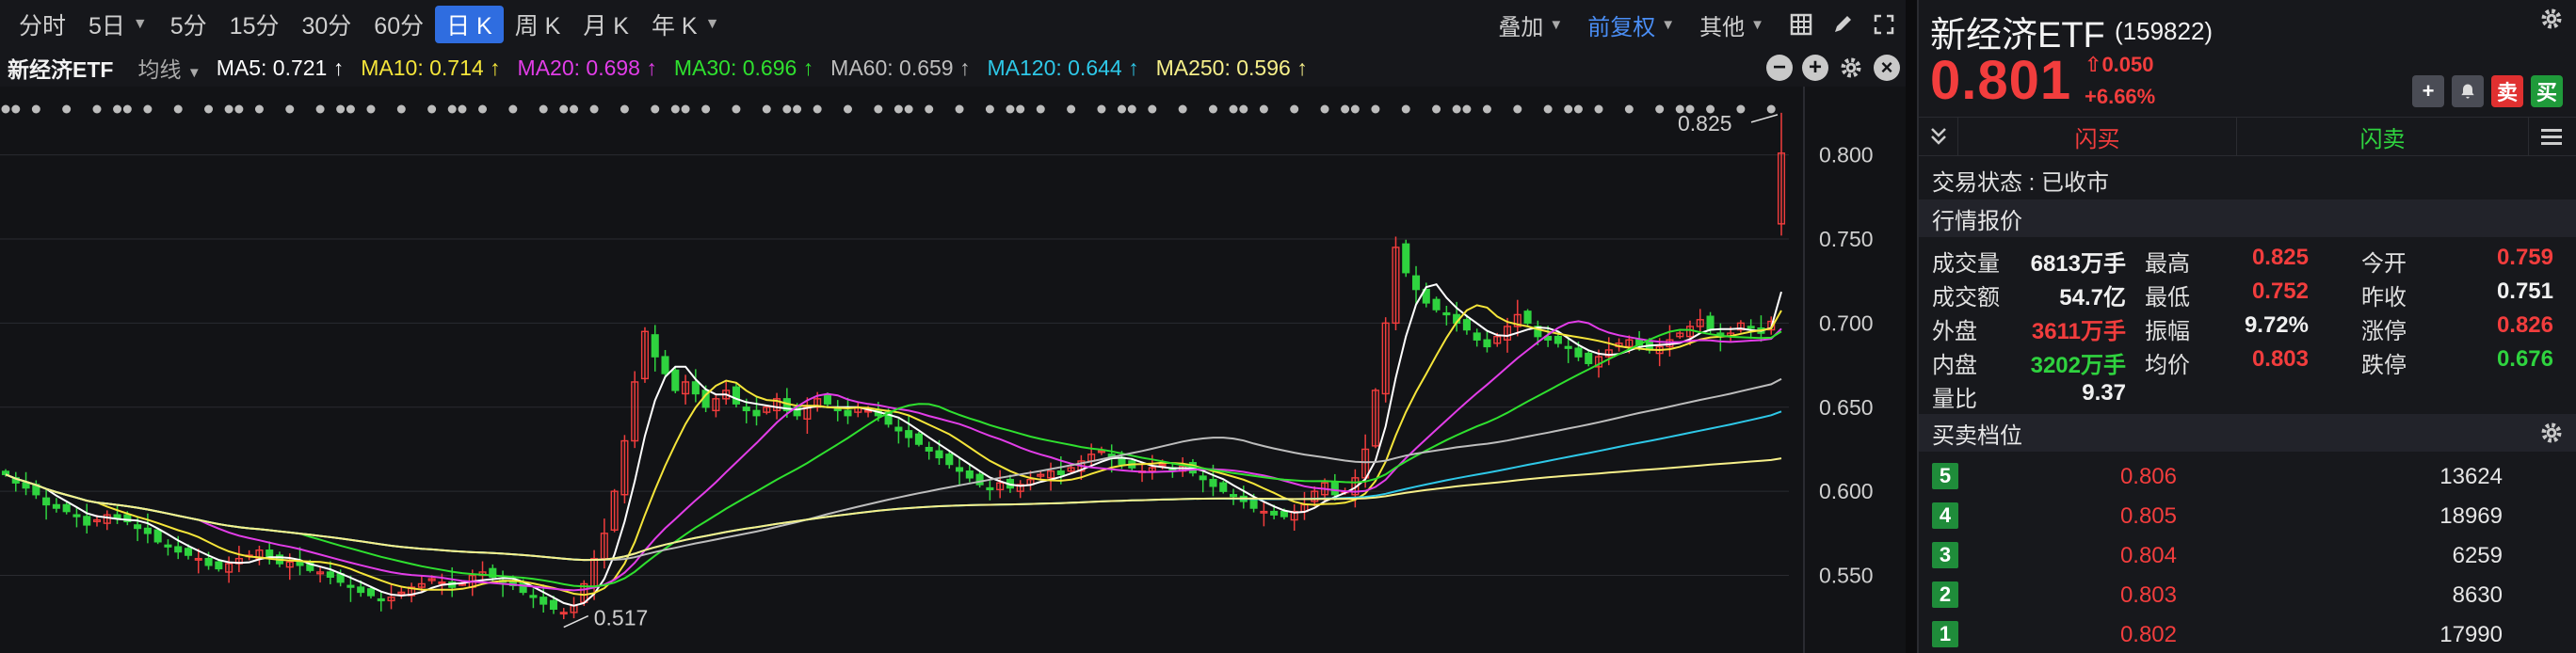 The width and height of the screenshot is (2576, 653). I want to click on orderbook-volume: 18969, so click(2471, 516).